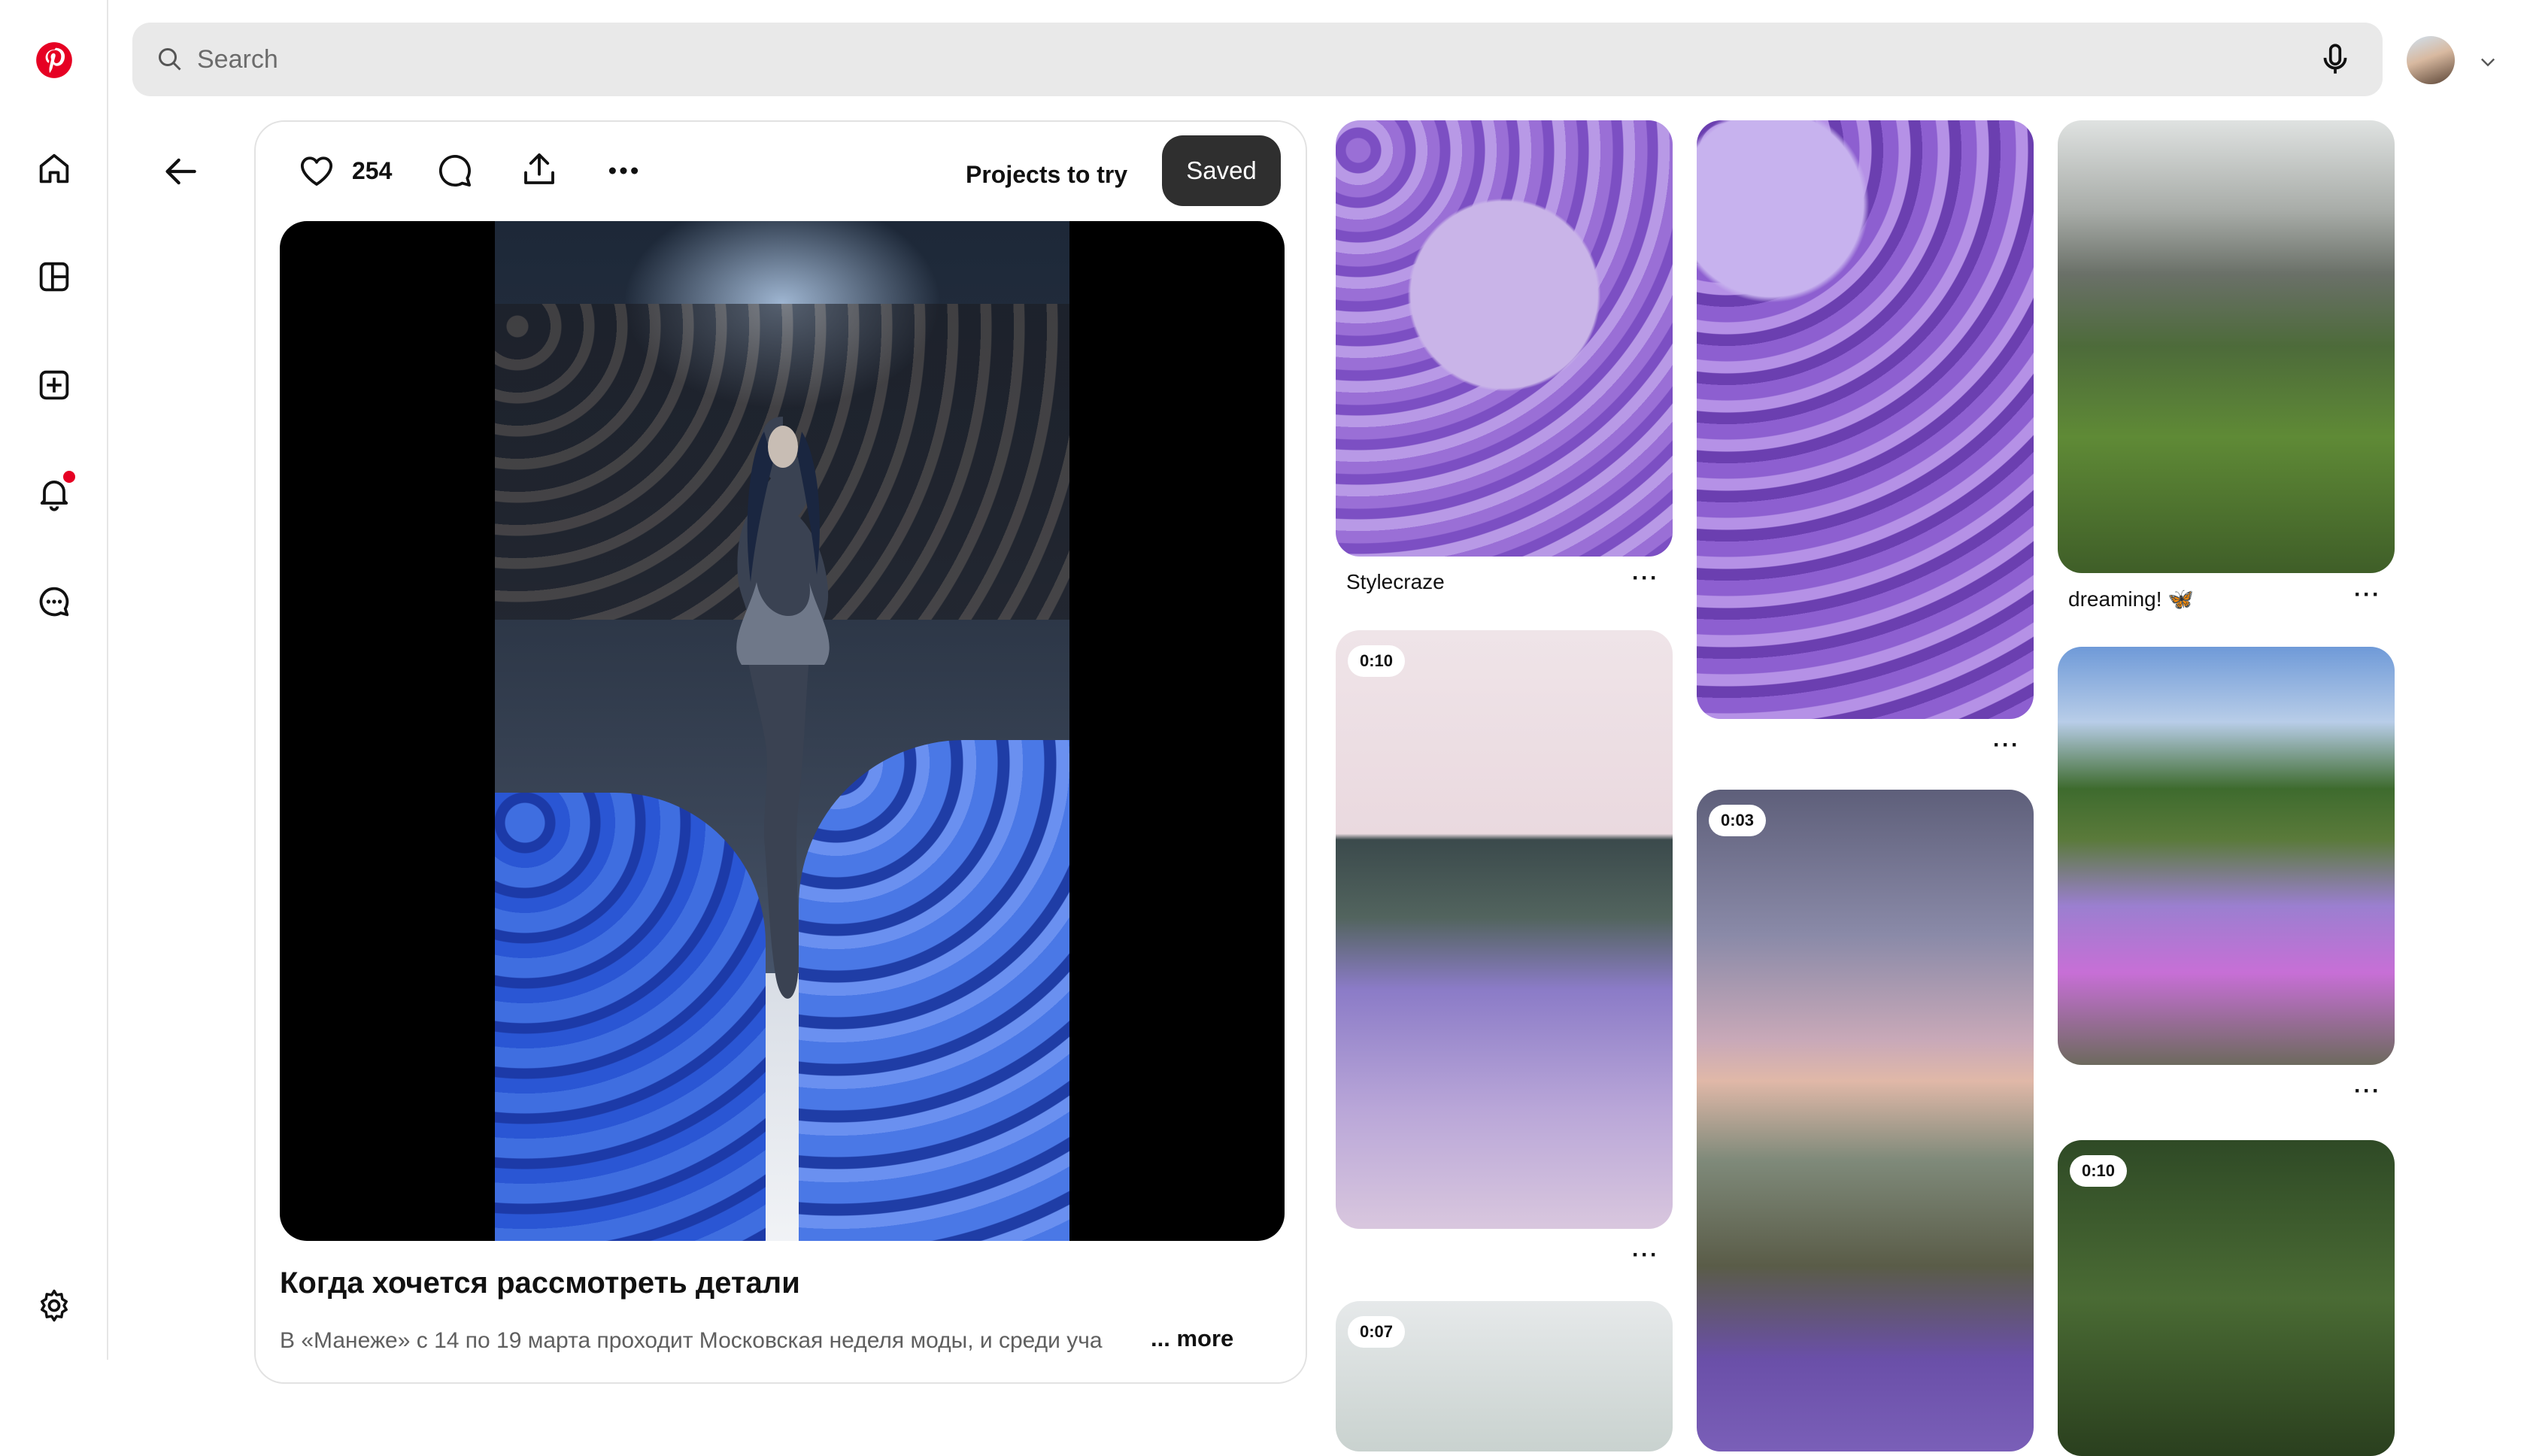 Image resolution: width=2527 pixels, height=1456 pixels. I want to click on chevron-down-icon, so click(2487, 61).